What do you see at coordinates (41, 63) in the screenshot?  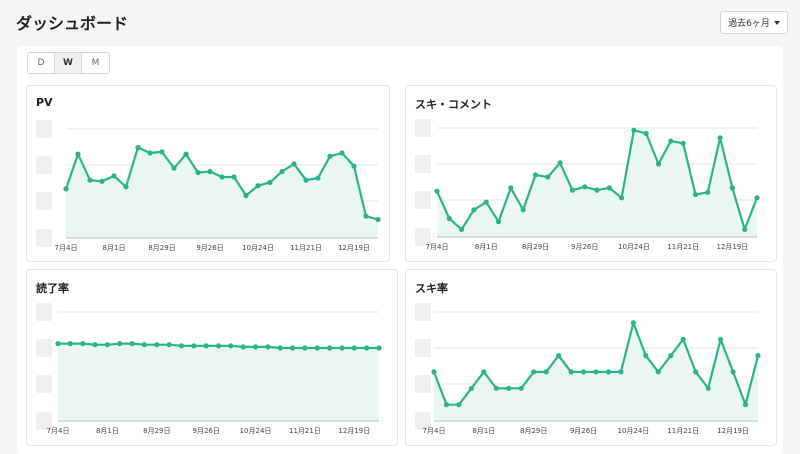 I see `period-tab-day: D` at bounding box center [41, 63].